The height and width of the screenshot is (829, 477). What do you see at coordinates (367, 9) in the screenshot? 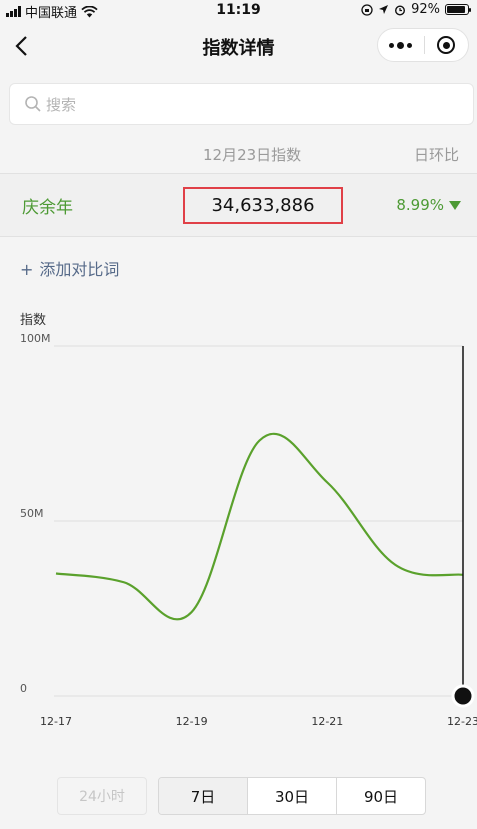
I see `screen-lock-icon` at bounding box center [367, 9].